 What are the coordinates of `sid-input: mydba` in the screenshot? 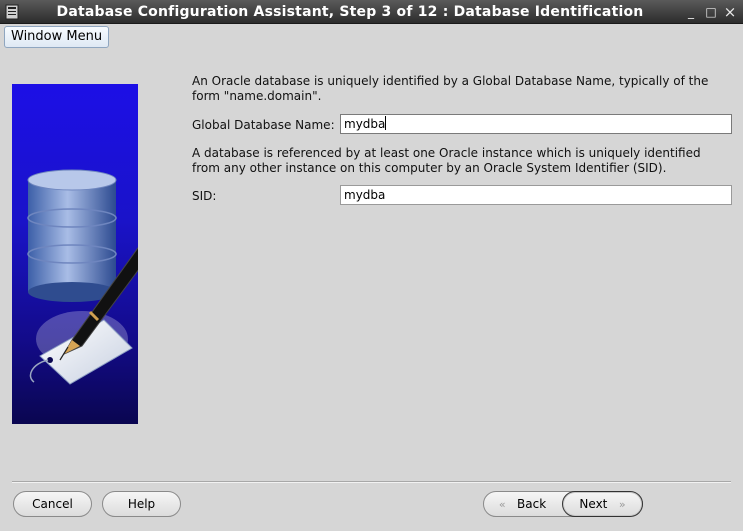 It's located at (536, 195).